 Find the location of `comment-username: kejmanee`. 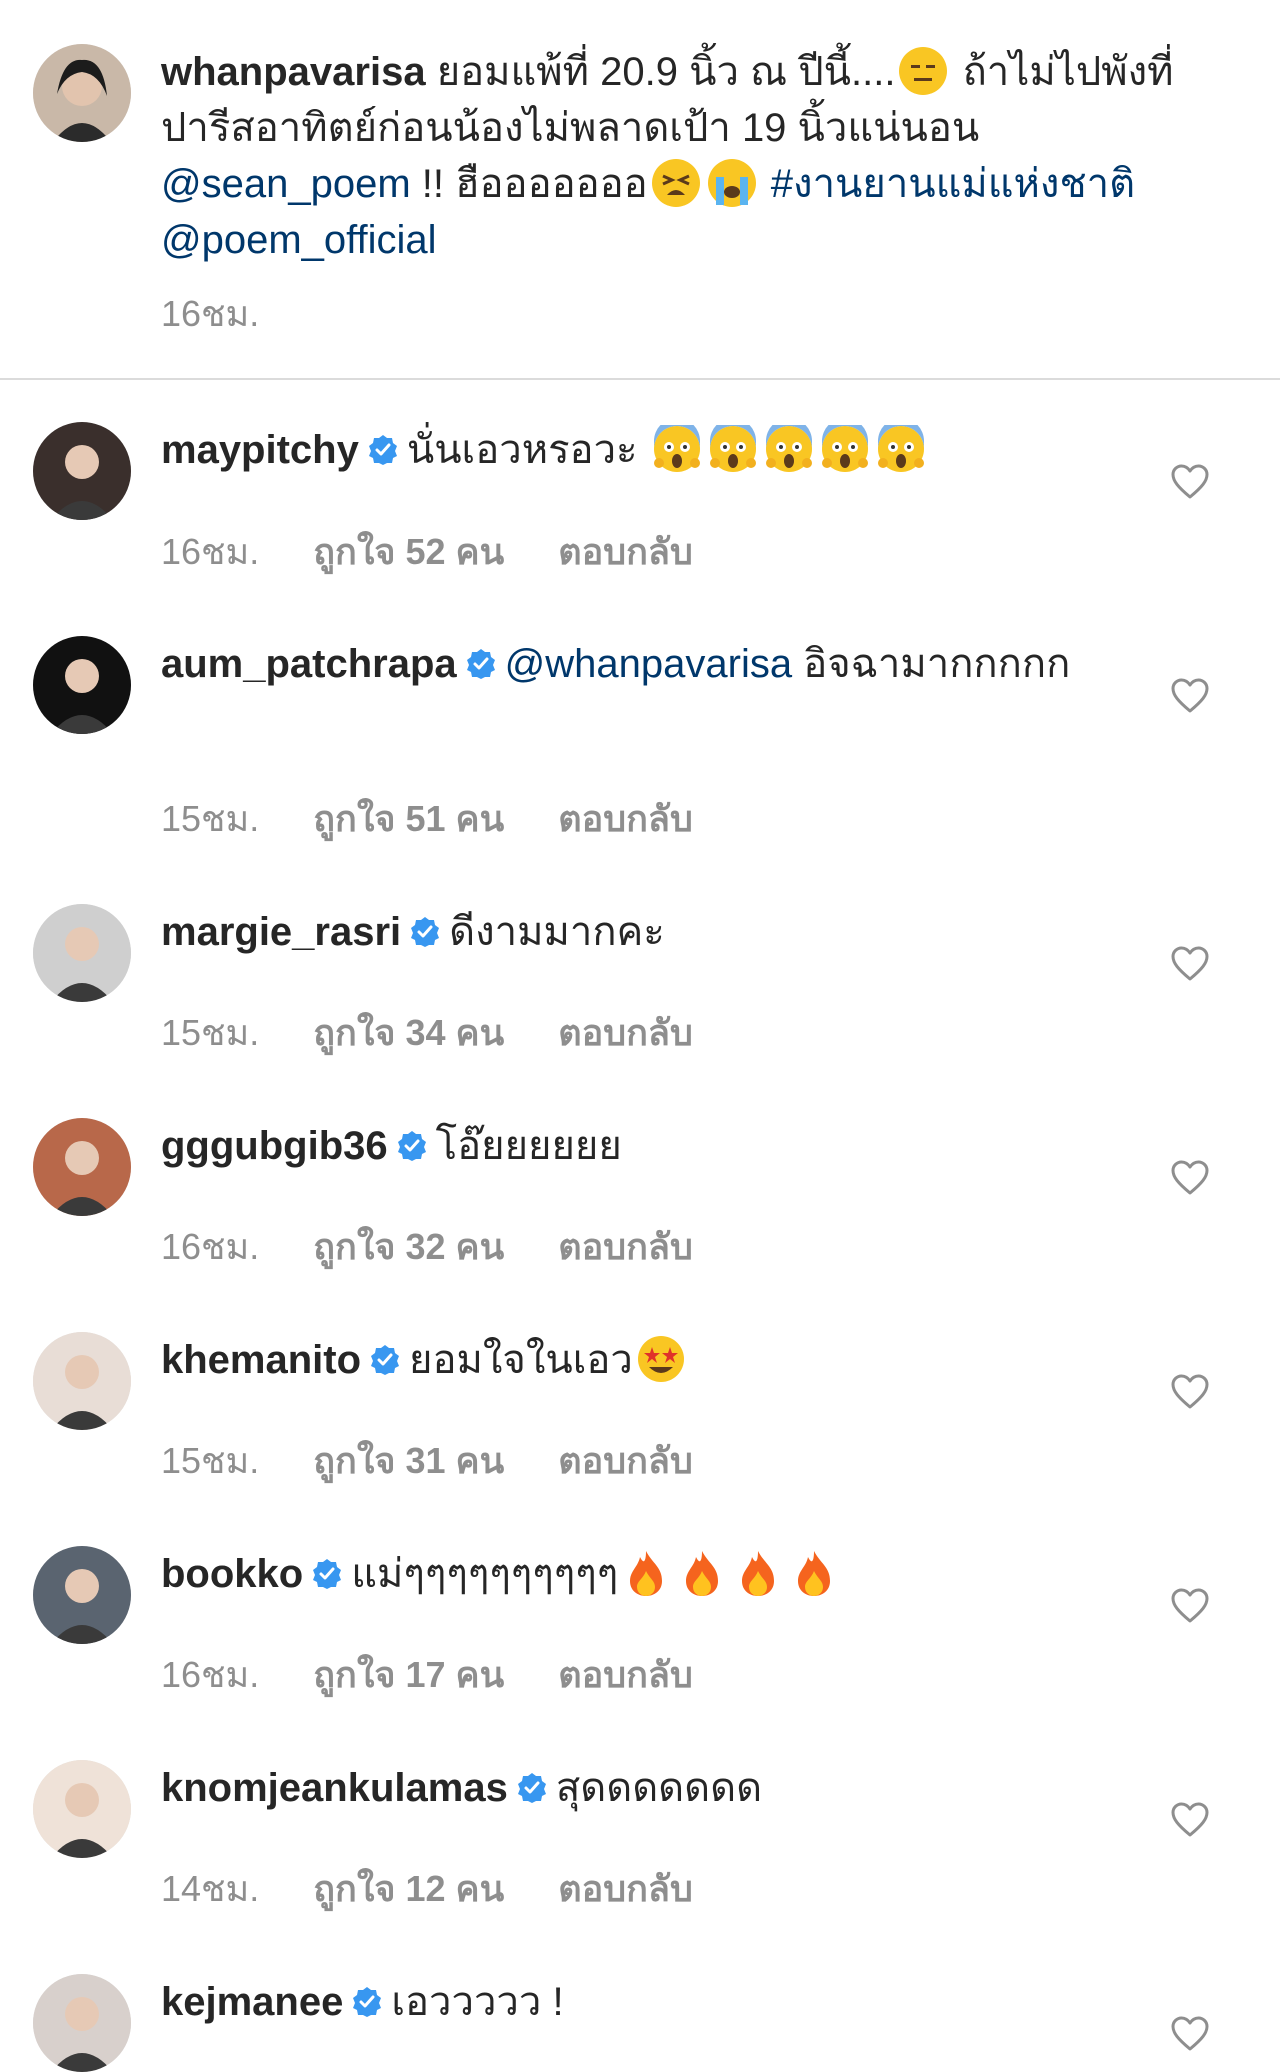

comment-username: kejmanee is located at coordinates (252, 2002).